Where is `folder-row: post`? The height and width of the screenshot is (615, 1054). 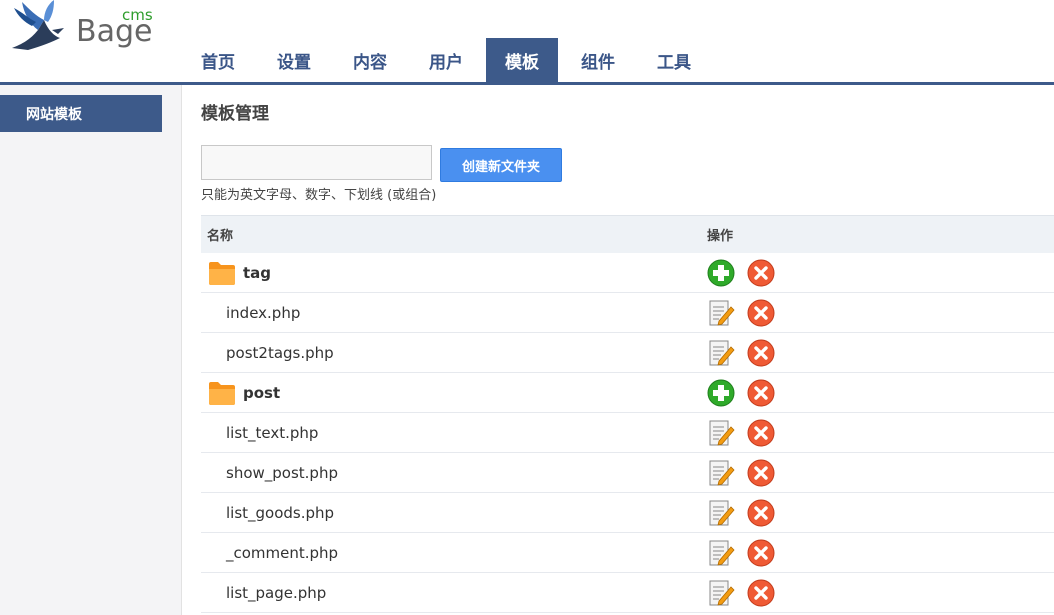 folder-row: post is located at coordinates (627, 393).